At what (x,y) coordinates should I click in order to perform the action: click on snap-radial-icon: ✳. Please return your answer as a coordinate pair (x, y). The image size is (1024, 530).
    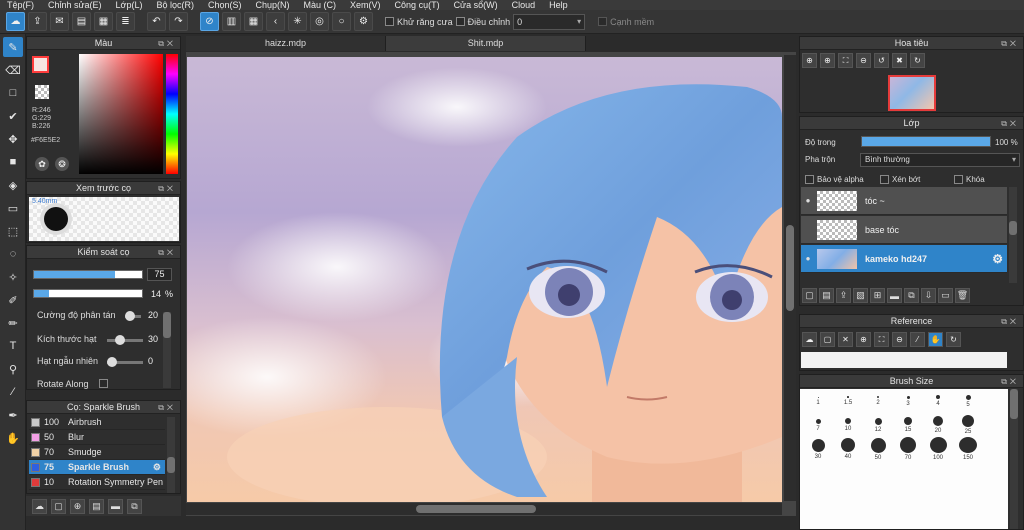
    Looking at the image, I should click on (297, 21).